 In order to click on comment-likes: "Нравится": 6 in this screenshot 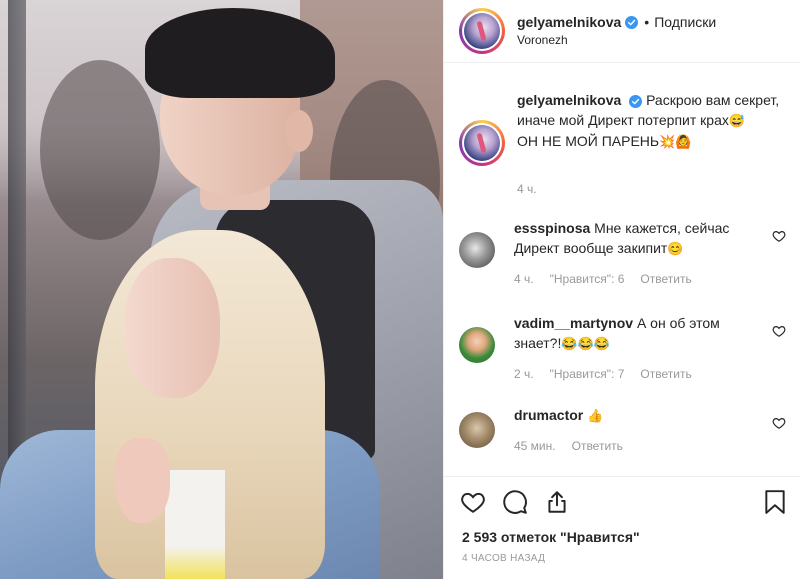, I will do `click(587, 279)`.